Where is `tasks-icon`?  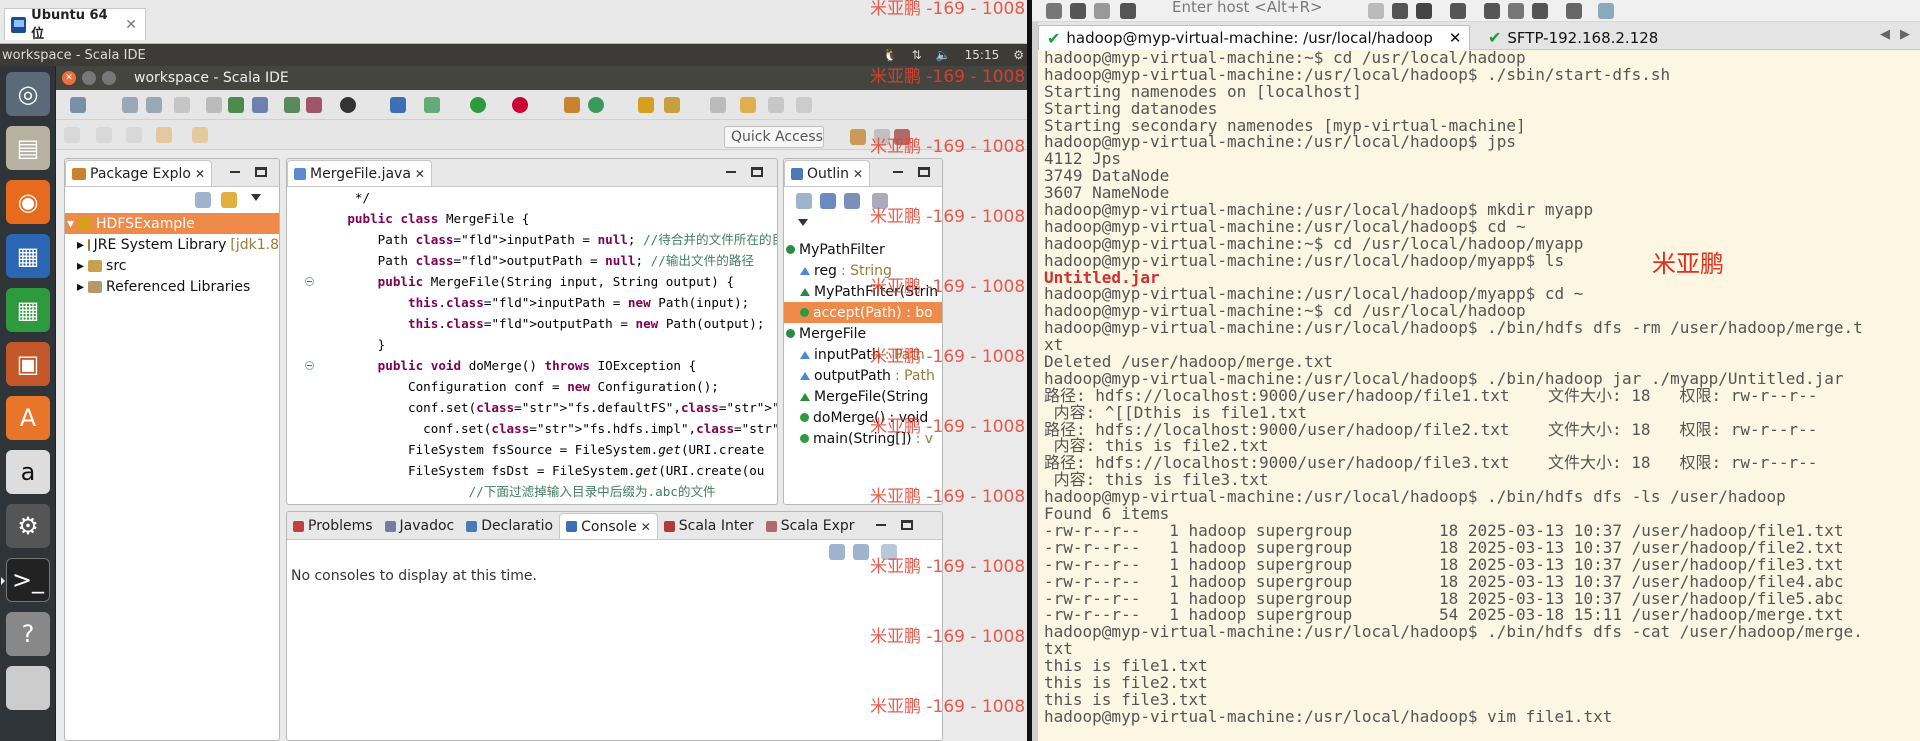
tasks-icon is located at coordinates (236, 105).